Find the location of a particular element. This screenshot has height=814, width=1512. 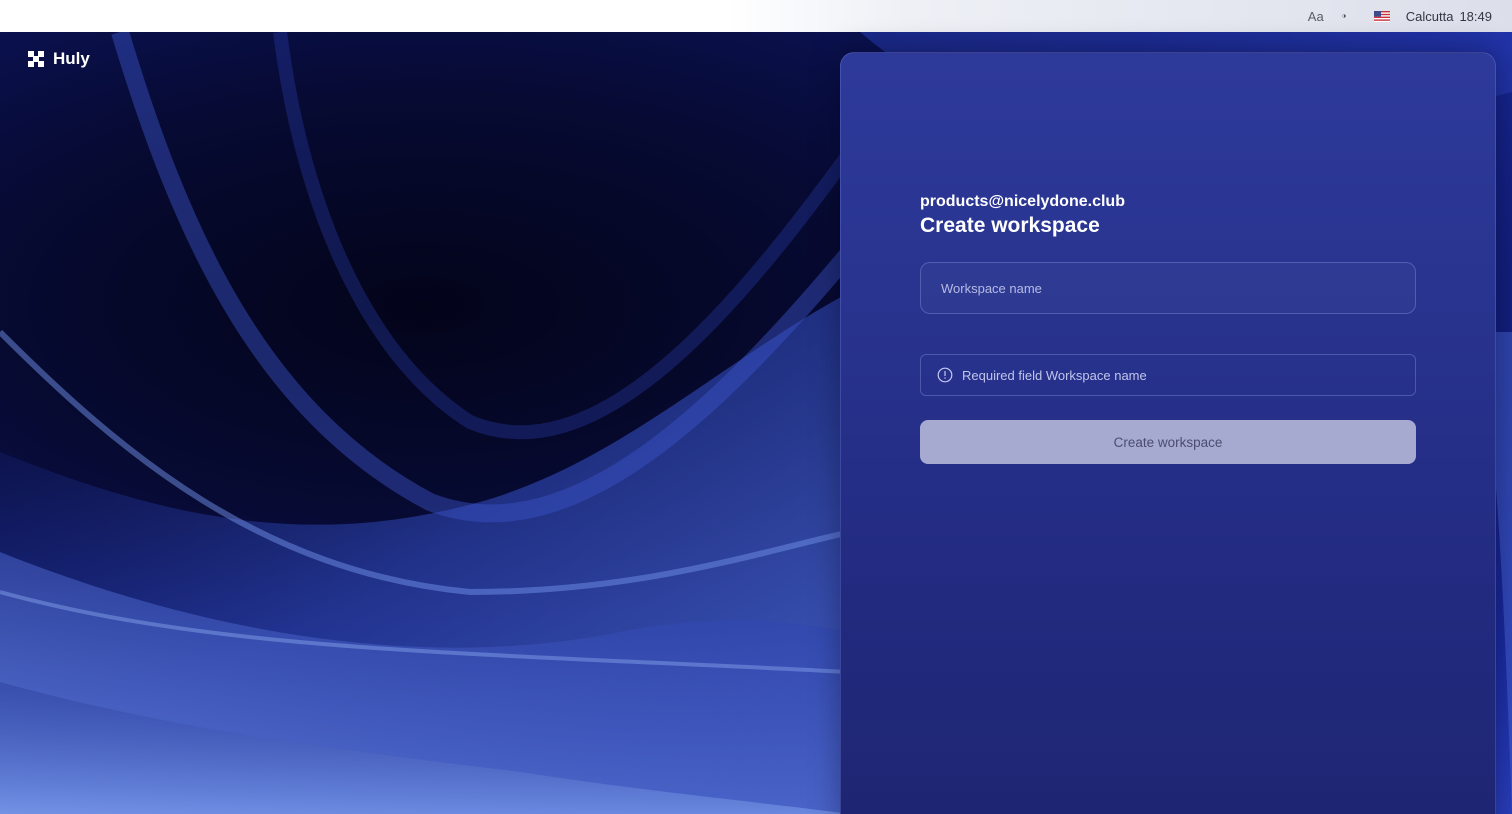

workspace-name-field is located at coordinates (1168, 288).